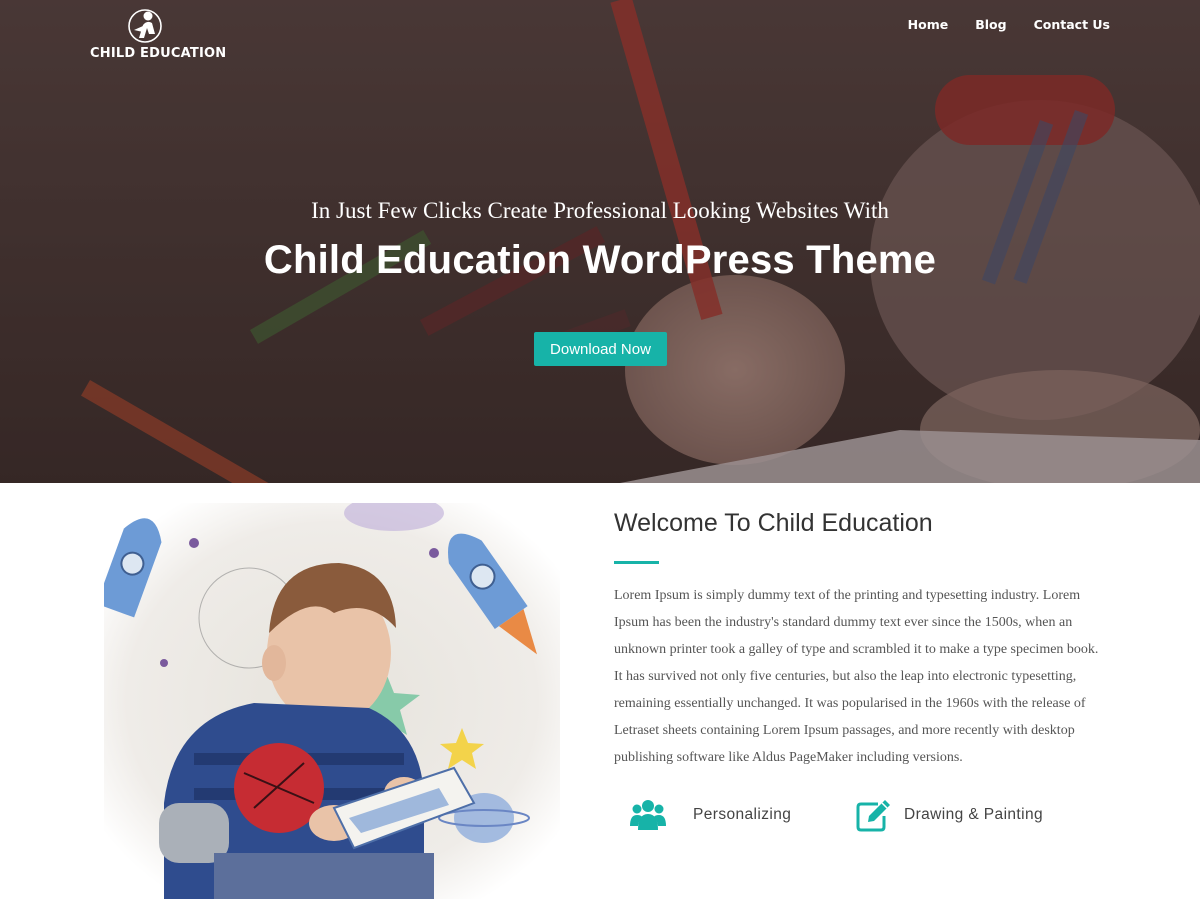 The image size is (1200, 900). What do you see at coordinates (648, 815) in the screenshot?
I see `users-icon` at bounding box center [648, 815].